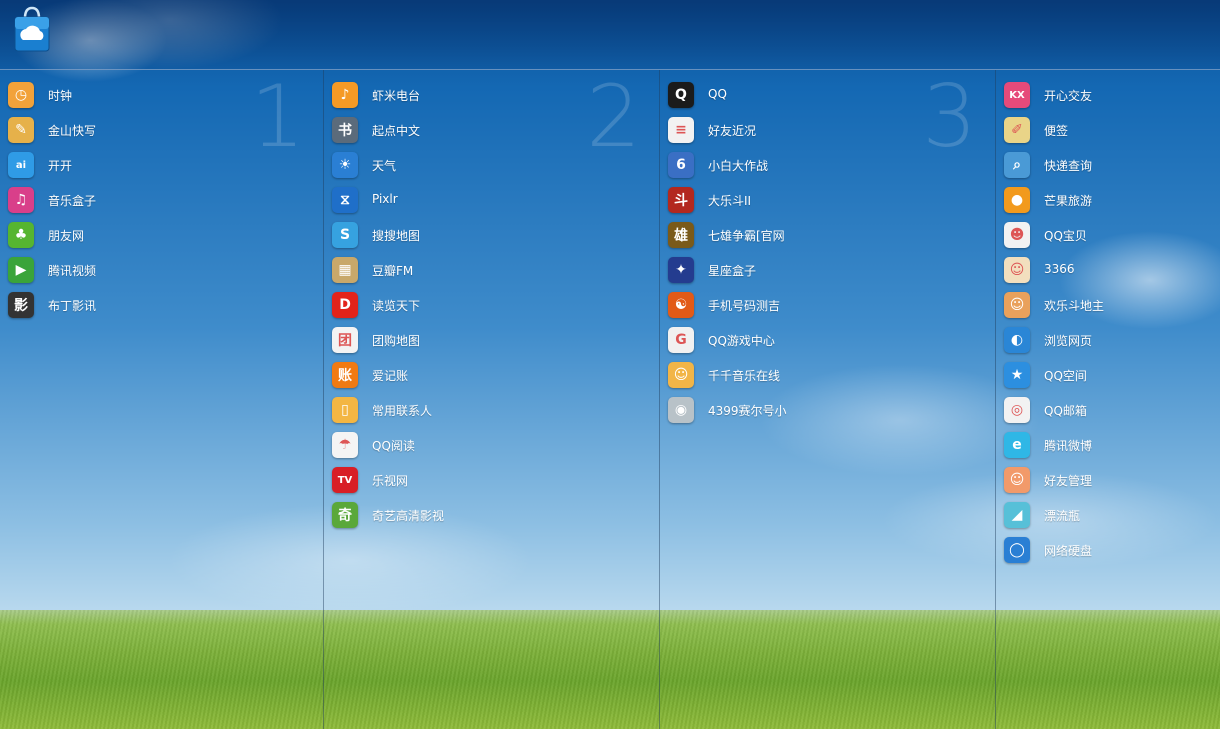 This screenshot has width=1220, height=729. Describe the element at coordinates (816, 340) in the screenshot. I see `app-item: G QQ游戏中心` at that location.